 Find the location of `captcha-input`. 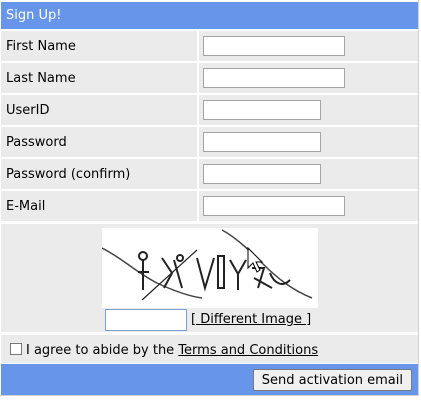

captcha-input is located at coordinates (146, 320).